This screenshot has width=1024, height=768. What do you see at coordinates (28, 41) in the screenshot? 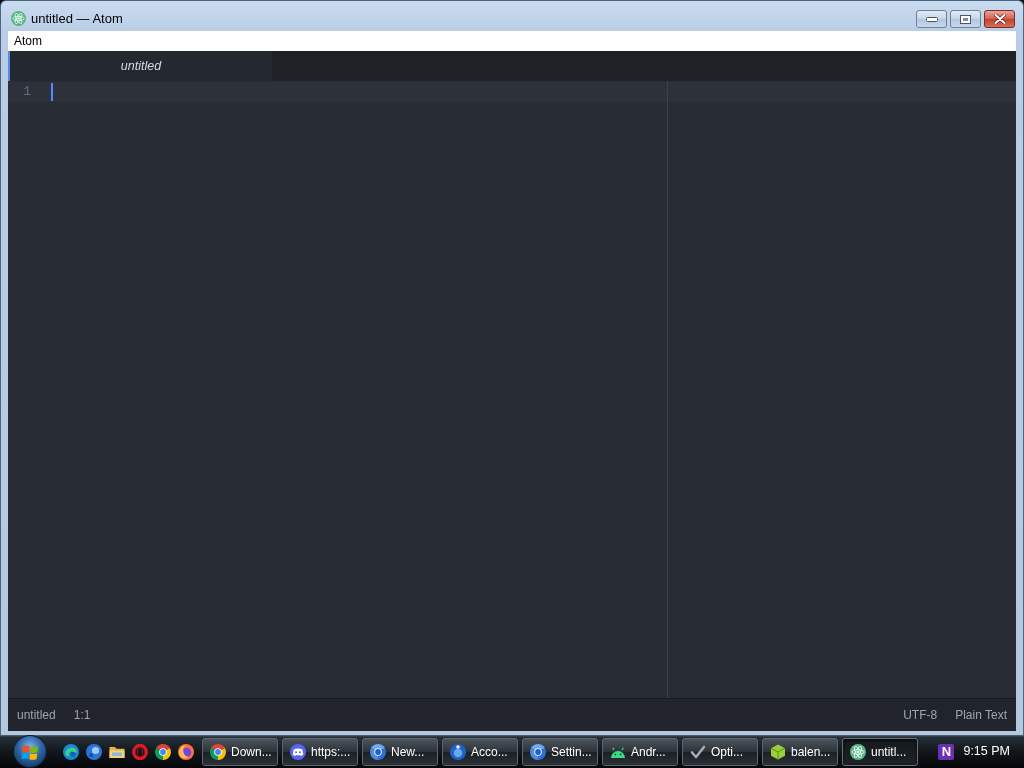
I see `menu-item: Atom` at bounding box center [28, 41].